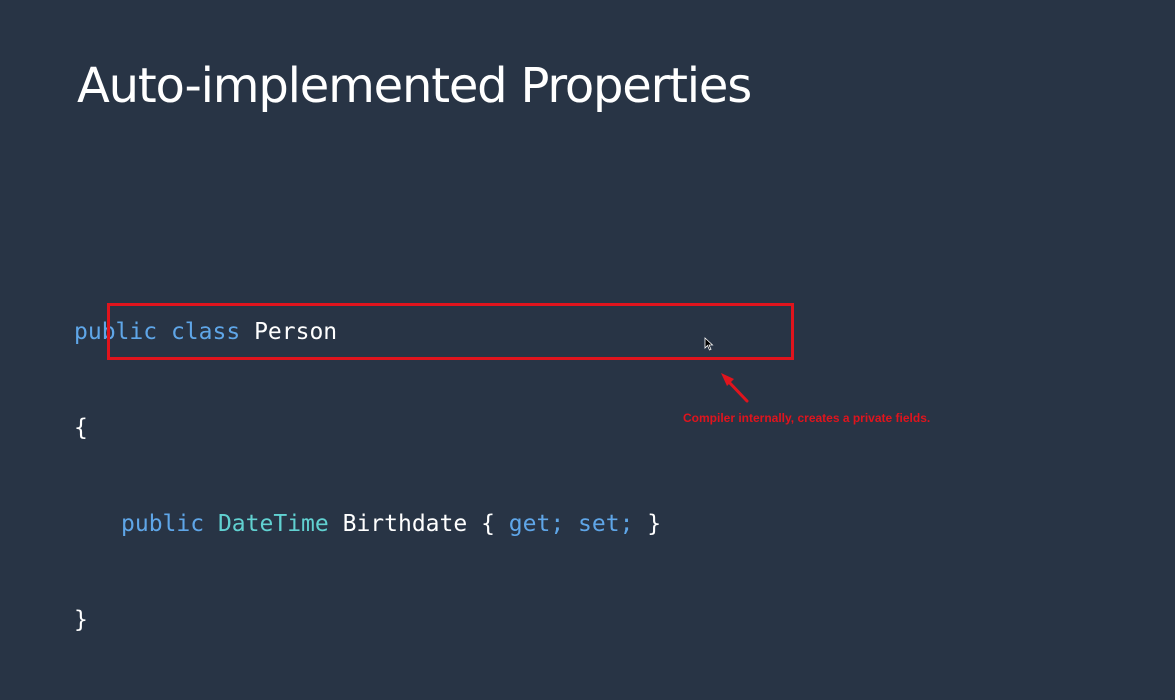  I want to click on code-accessor-set: set;, so click(606, 524).